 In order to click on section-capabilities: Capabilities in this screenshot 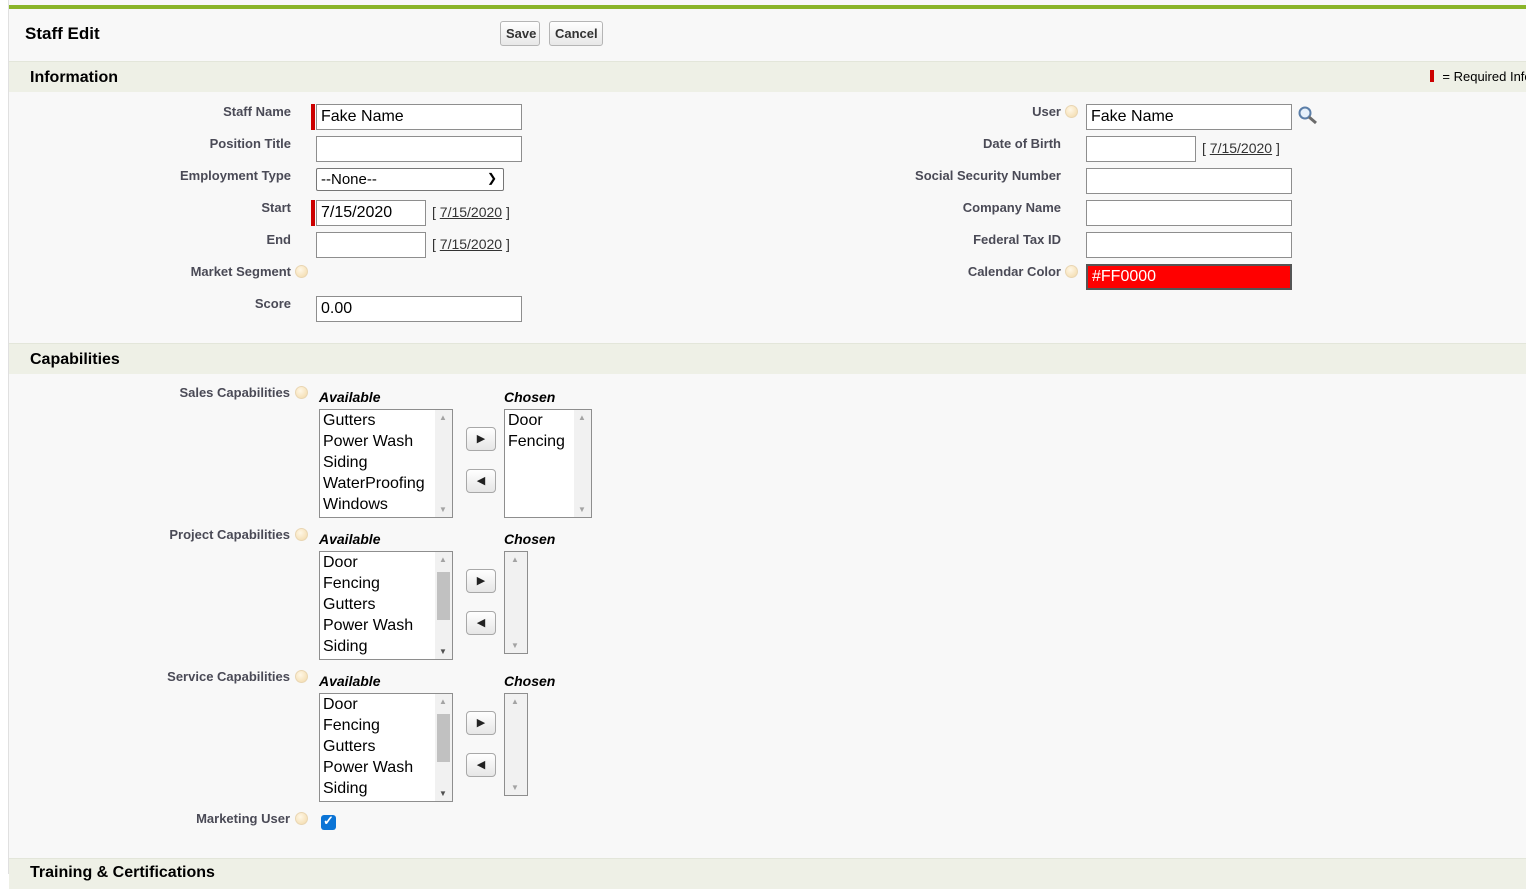, I will do `click(767, 358)`.